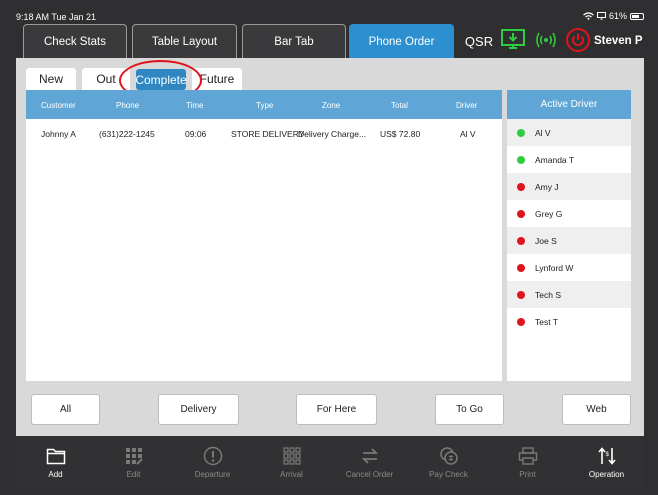  I want to click on battery-percent: 61%, so click(617, 16).